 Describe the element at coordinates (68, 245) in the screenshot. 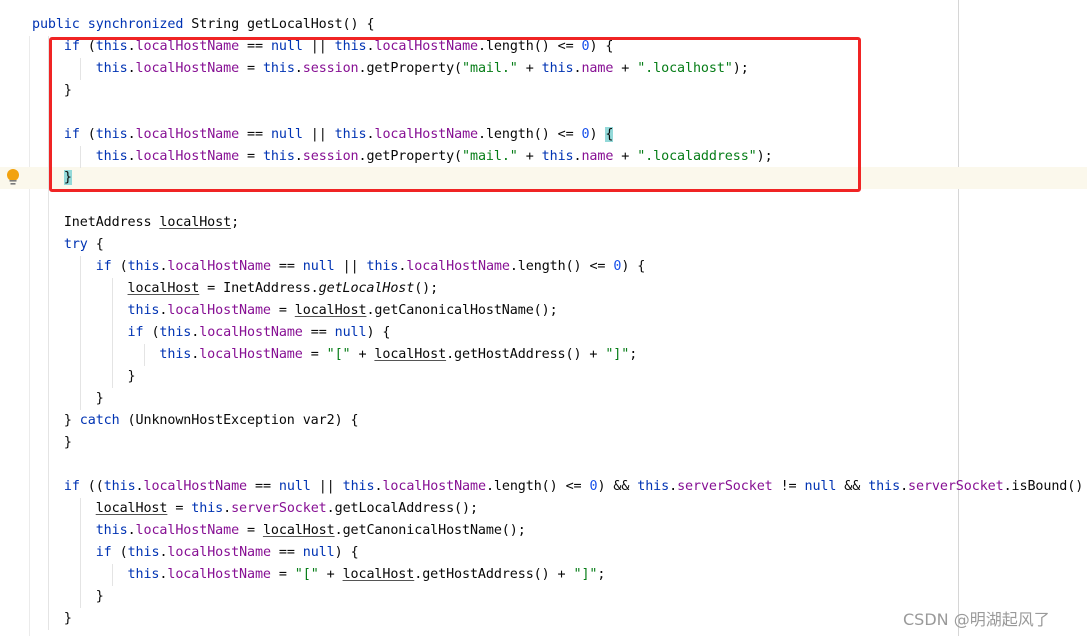

I see `code-line: try {` at that location.